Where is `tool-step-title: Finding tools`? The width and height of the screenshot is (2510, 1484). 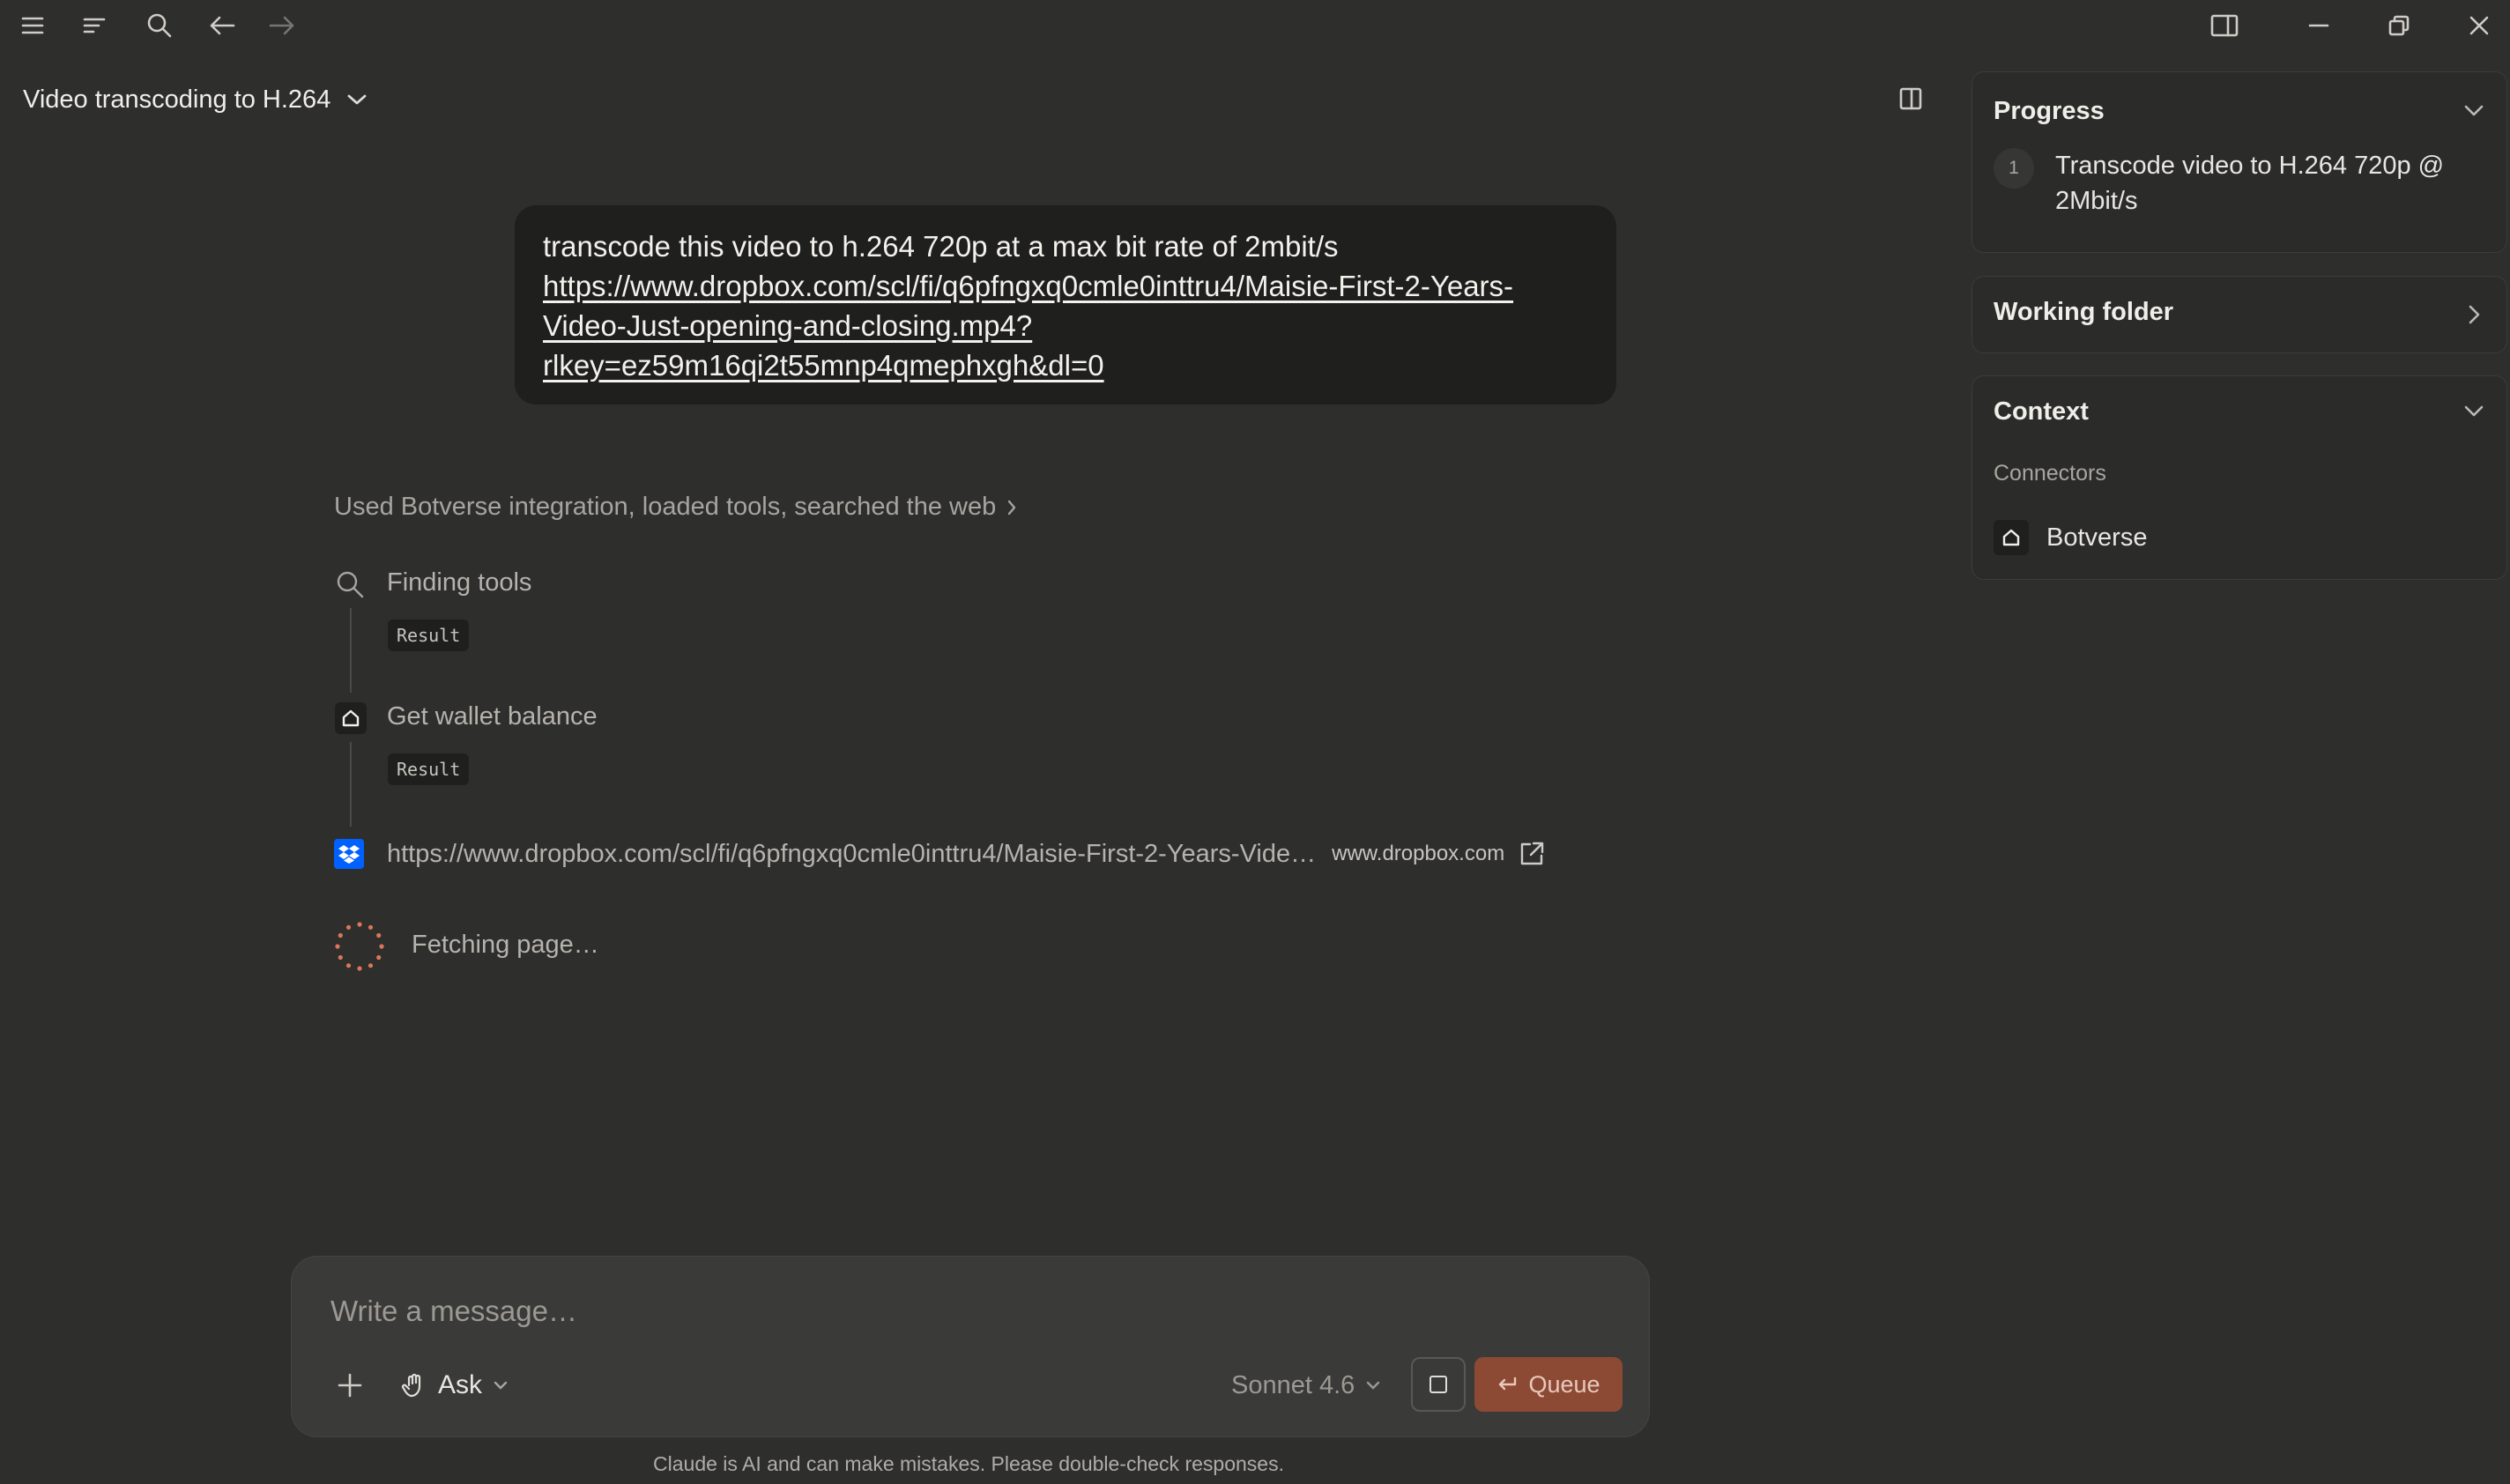 tool-step-title: Finding tools is located at coordinates (459, 582).